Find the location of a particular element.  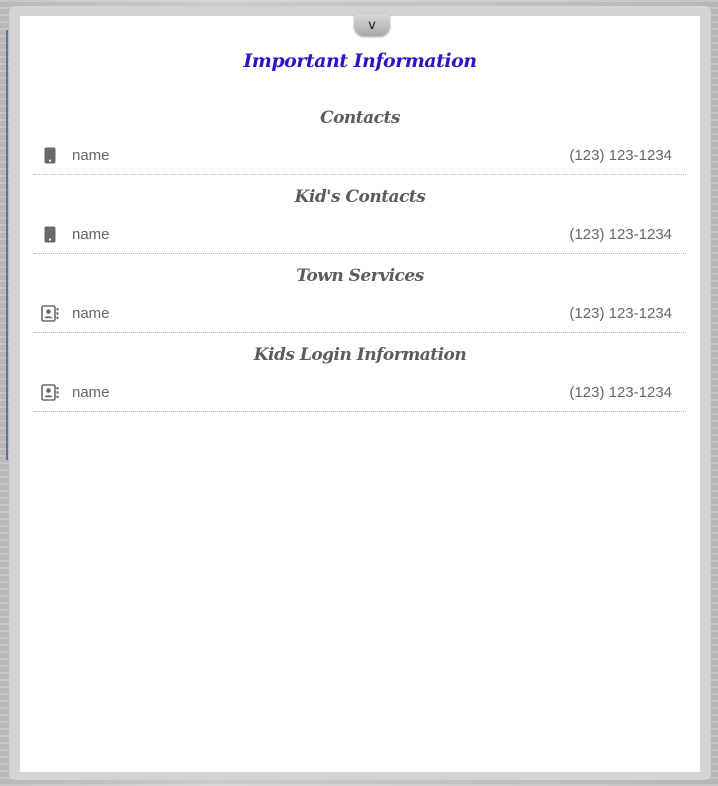

section-heading-kids-login-information: Kids Login Information is located at coordinates (360, 355).